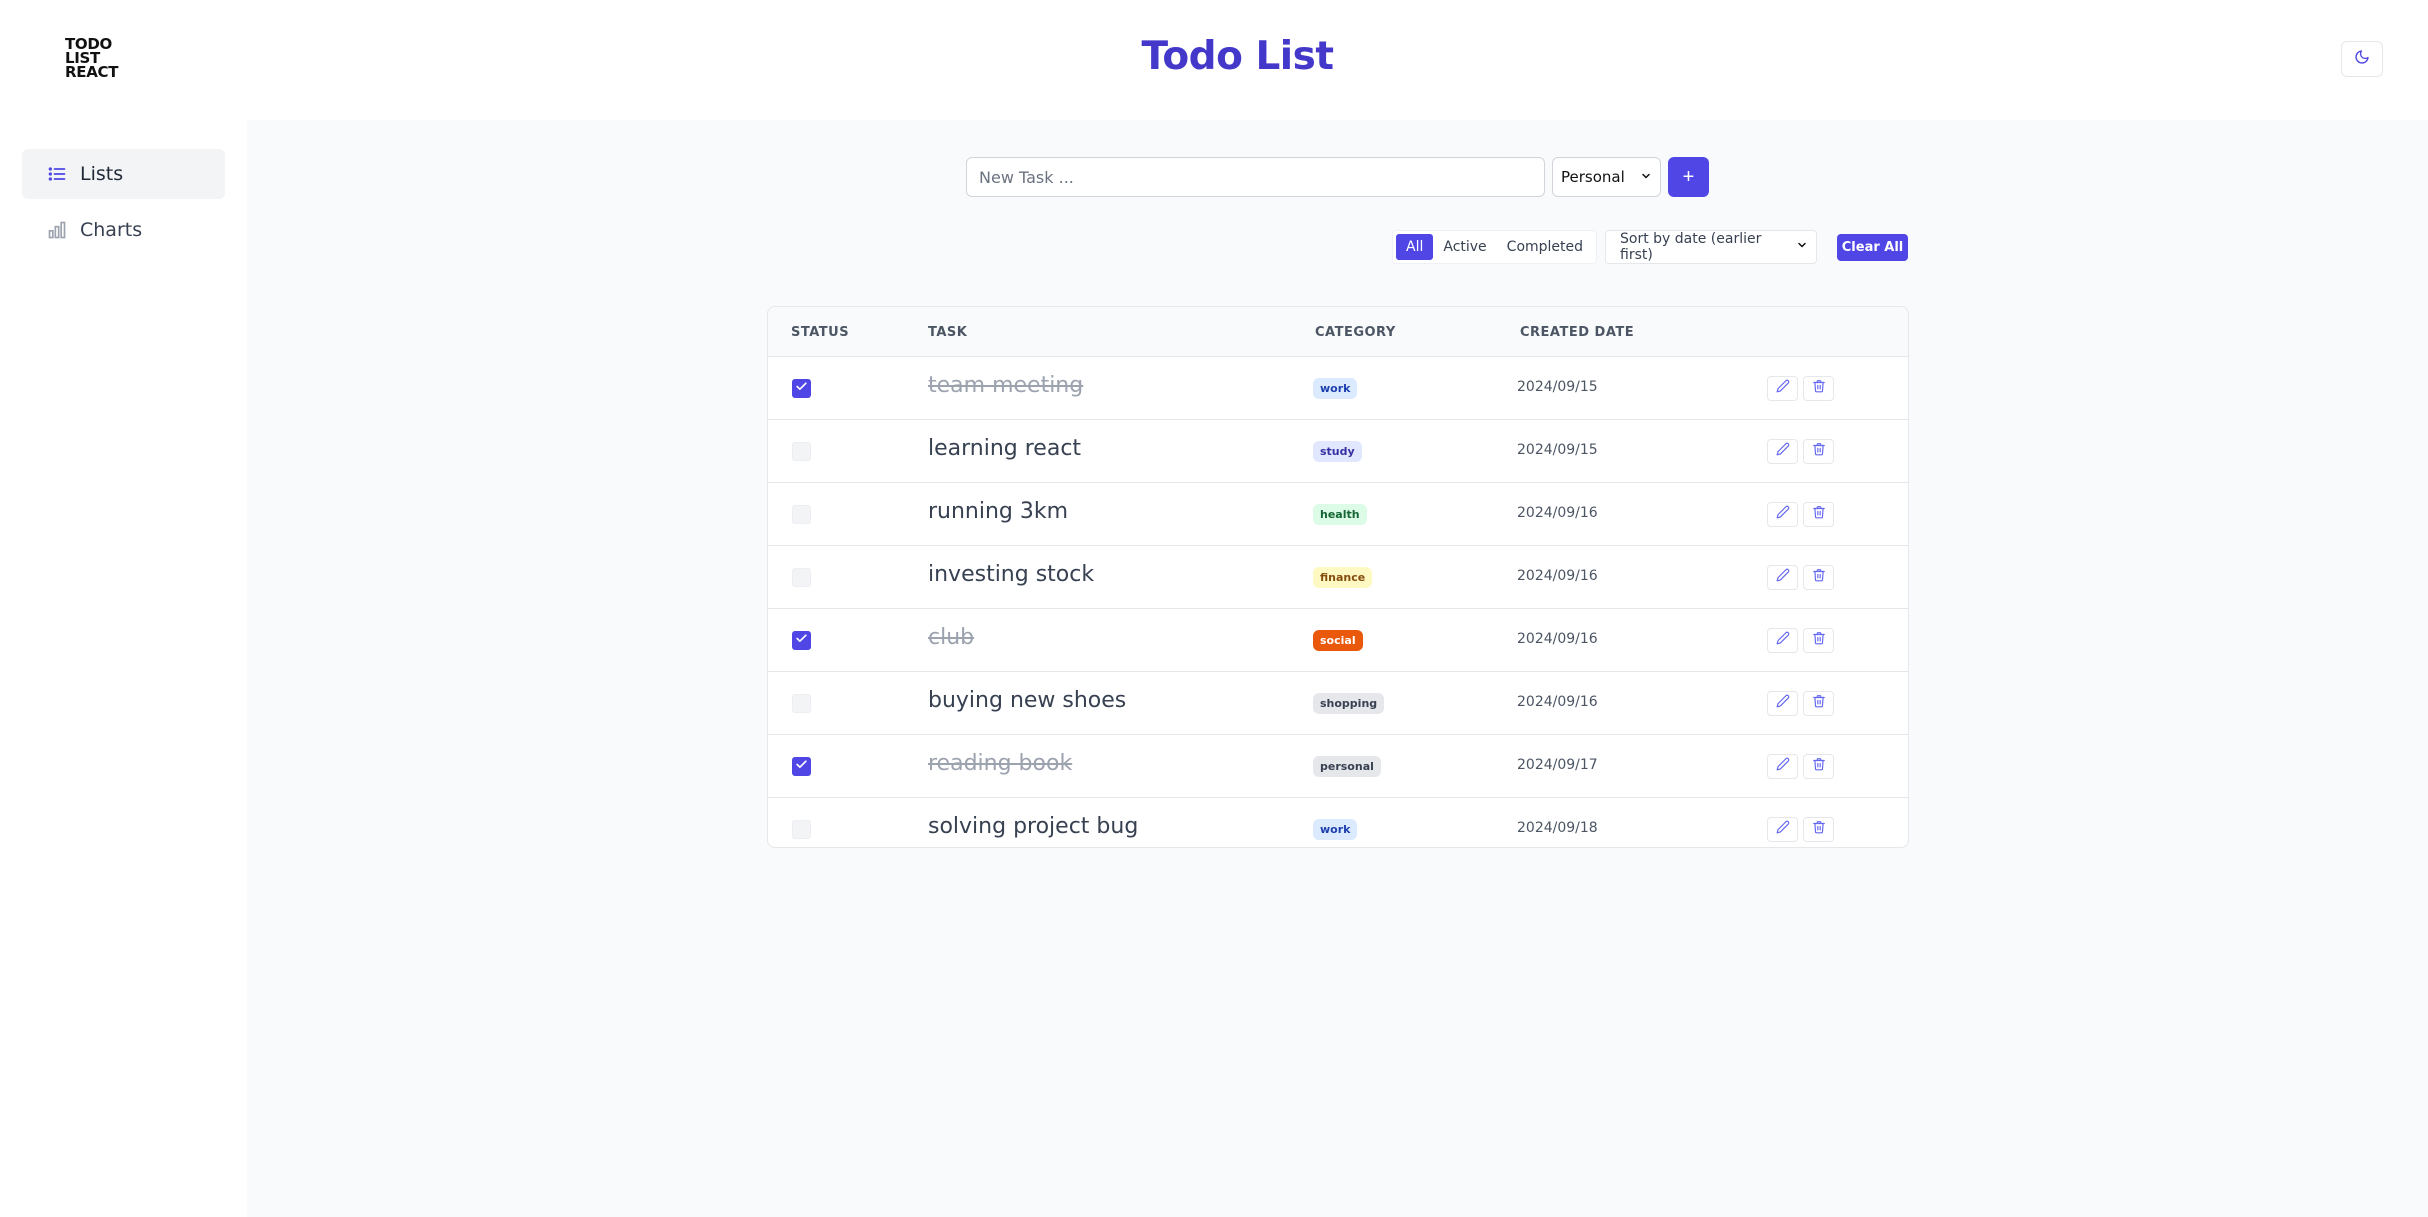 The image size is (2428, 1217). I want to click on category-select: Personal, so click(1606, 177).